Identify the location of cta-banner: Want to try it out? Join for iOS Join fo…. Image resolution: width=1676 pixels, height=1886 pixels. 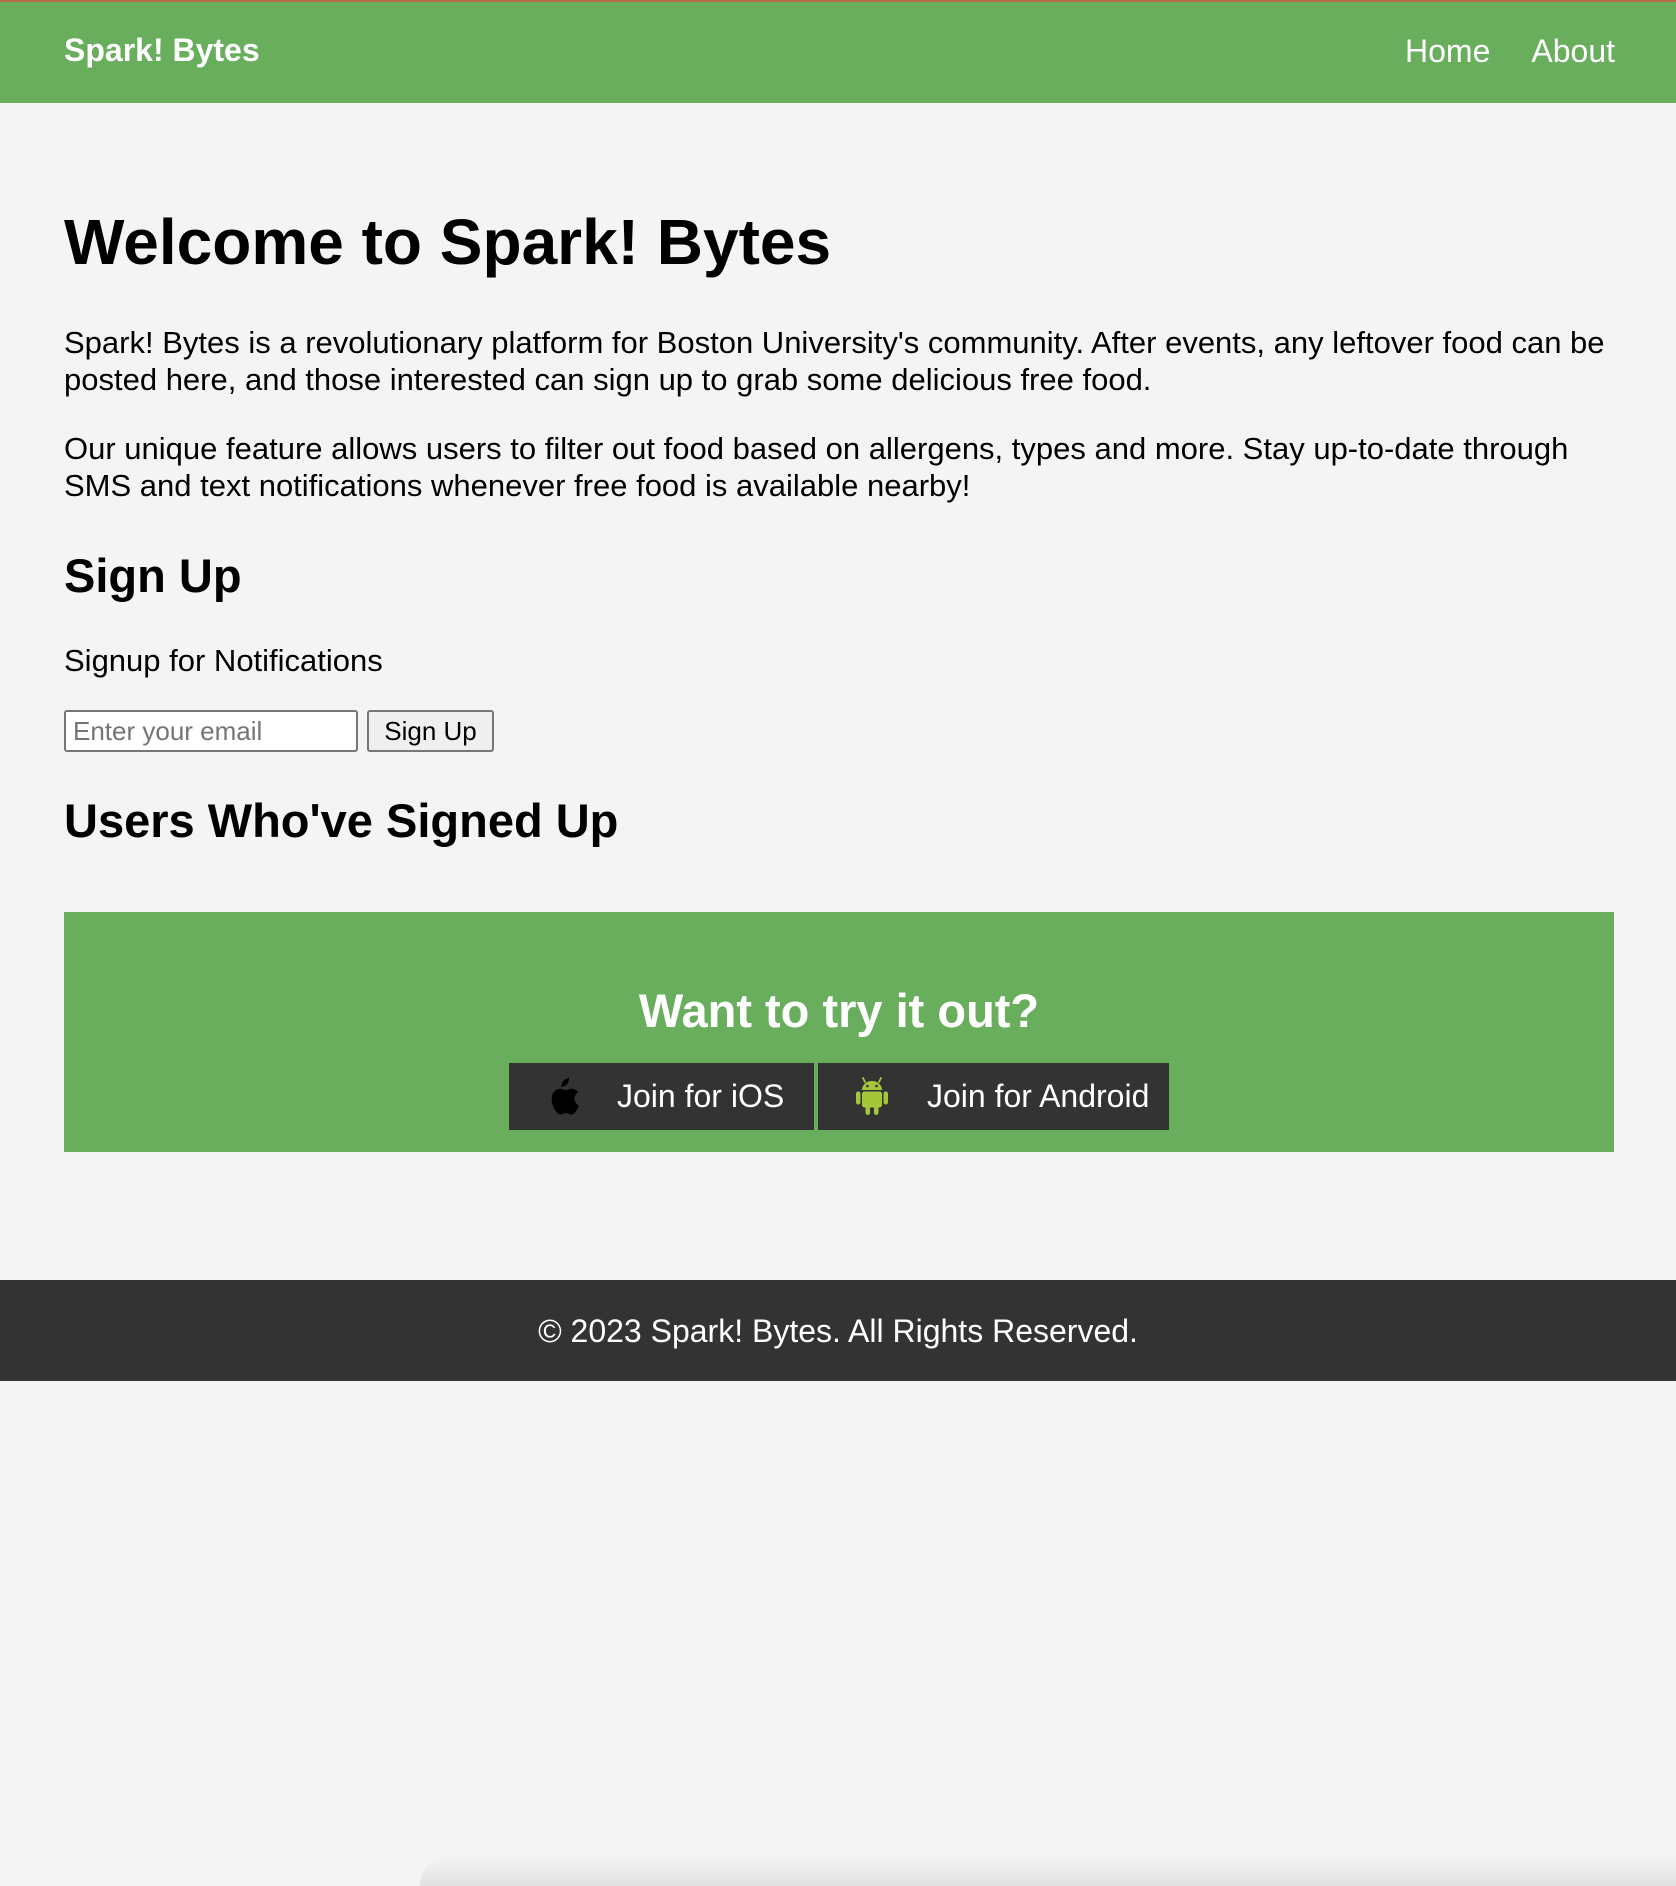
(839, 1032).